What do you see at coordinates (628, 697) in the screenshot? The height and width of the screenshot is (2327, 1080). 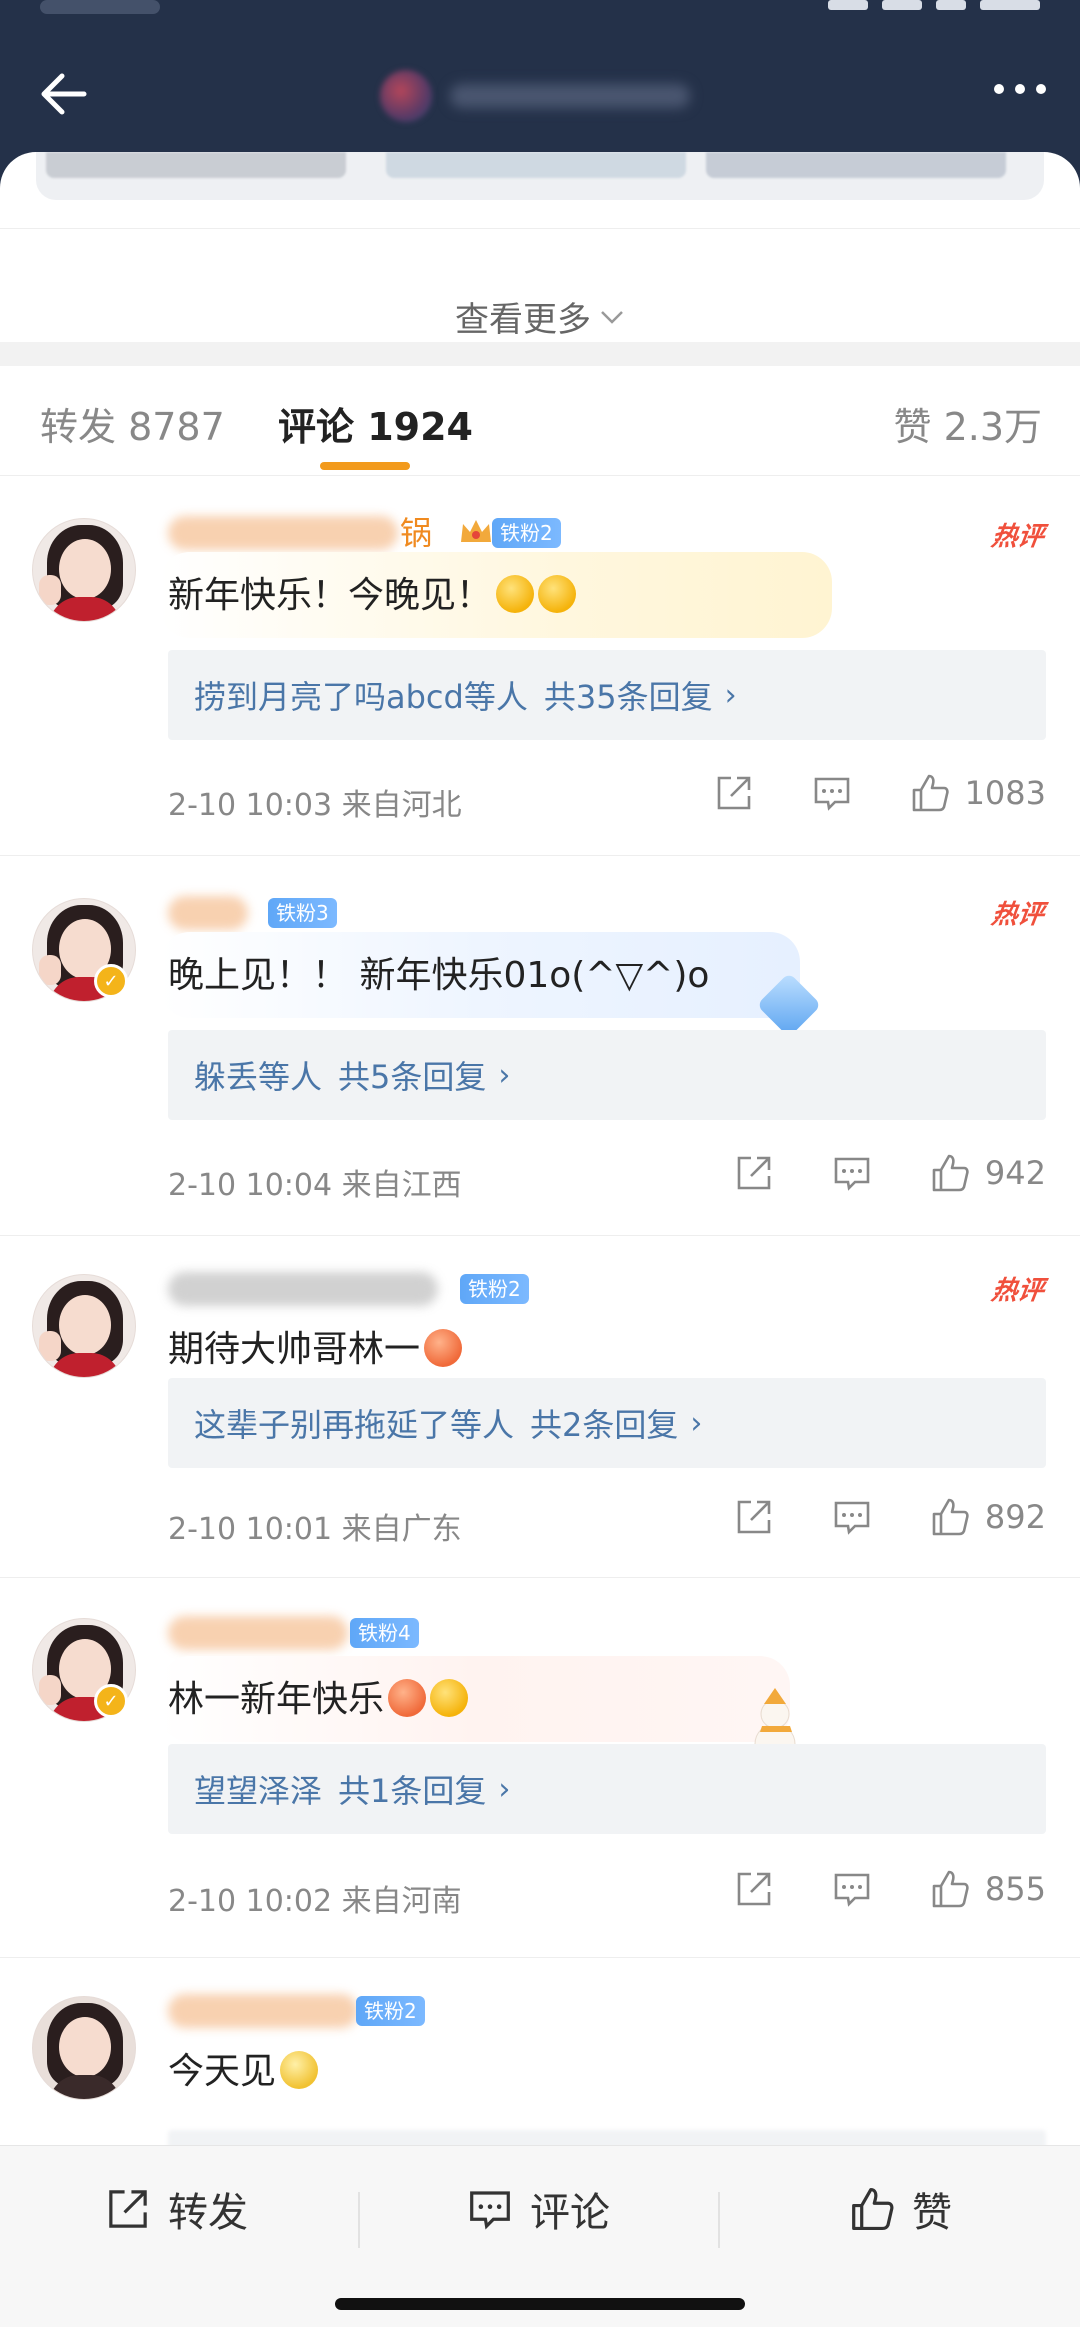 I see `replies-total: 共35条回复` at bounding box center [628, 697].